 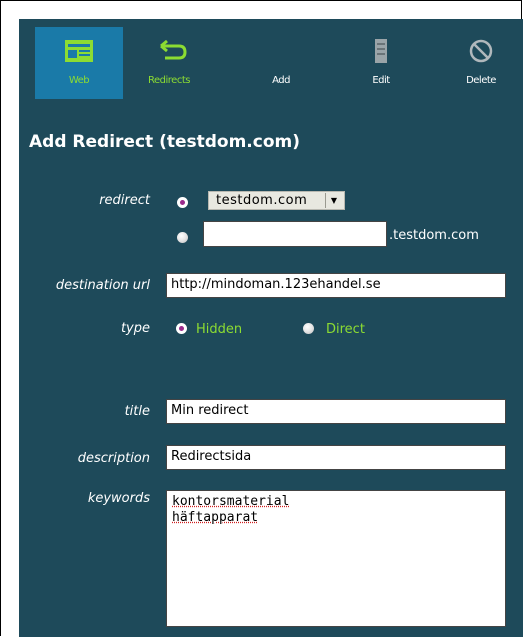 I want to click on type-hidden-label: Hidden, so click(x=219, y=329).